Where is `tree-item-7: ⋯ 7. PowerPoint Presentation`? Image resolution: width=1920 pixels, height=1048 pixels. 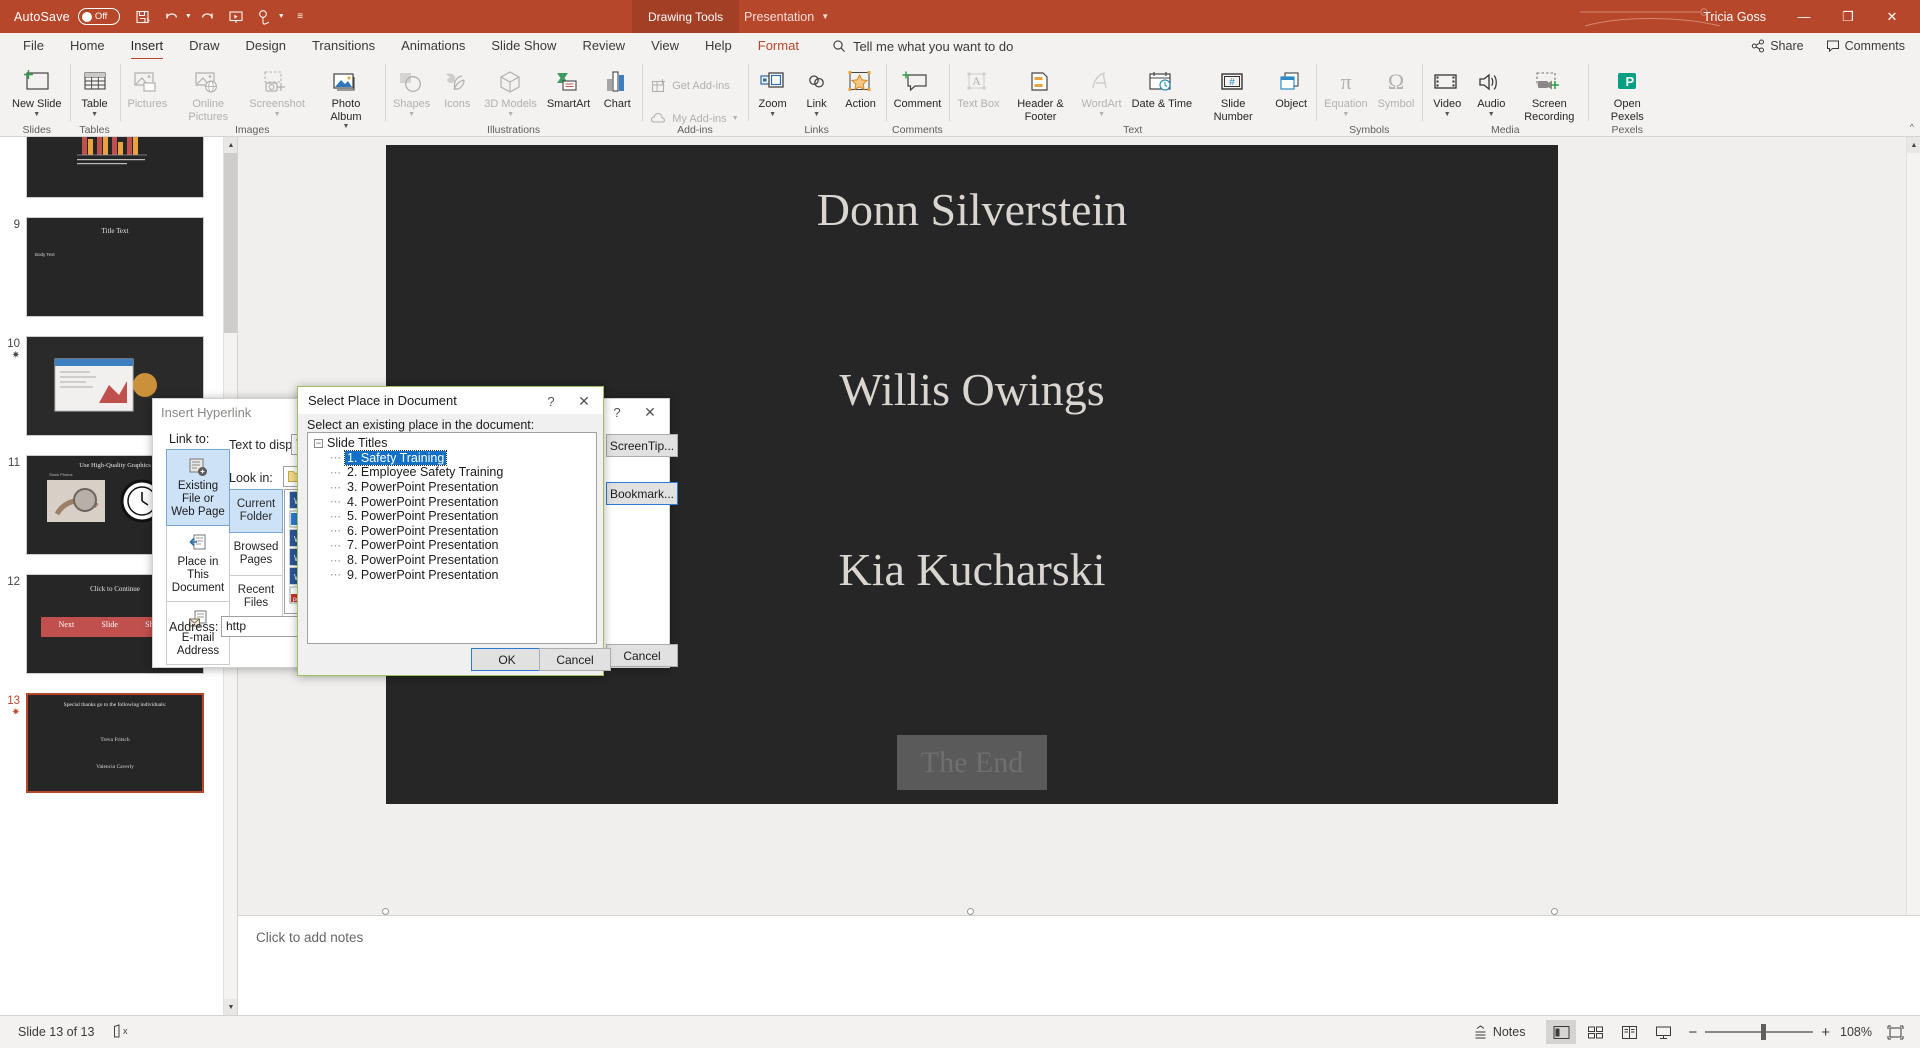
tree-item-7: ⋯ 7. PowerPoint Presentation is located at coordinates (452, 545).